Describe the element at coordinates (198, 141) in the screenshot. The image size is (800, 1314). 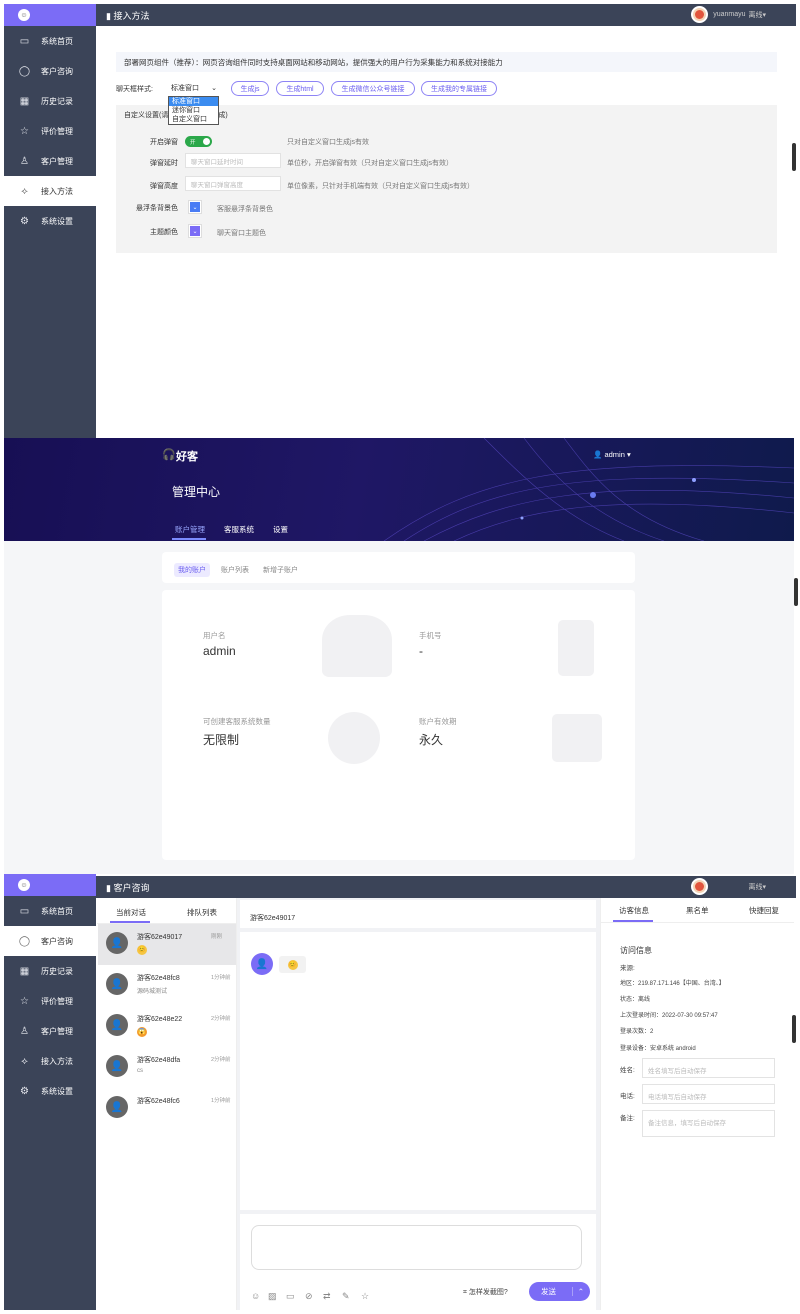
I see `popup-toggle: 开` at that location.